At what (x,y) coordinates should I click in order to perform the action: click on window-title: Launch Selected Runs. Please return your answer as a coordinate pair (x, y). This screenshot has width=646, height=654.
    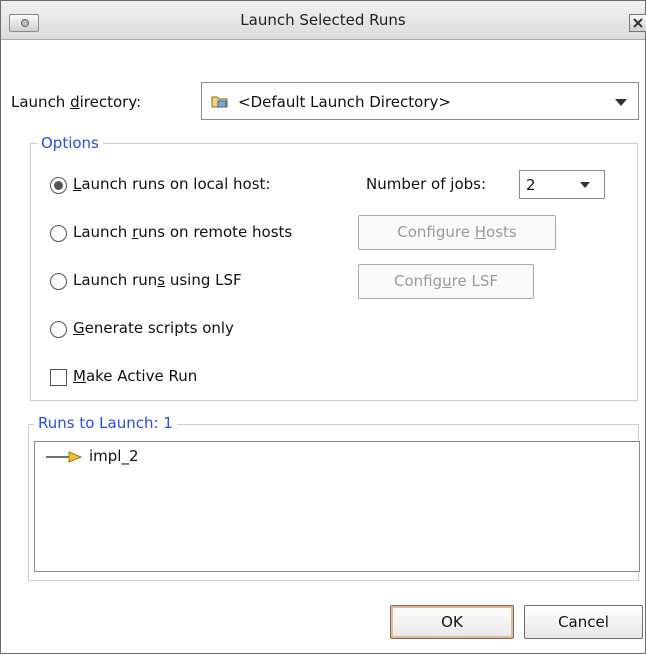
    Looking at the image, I should click on (323, 20).